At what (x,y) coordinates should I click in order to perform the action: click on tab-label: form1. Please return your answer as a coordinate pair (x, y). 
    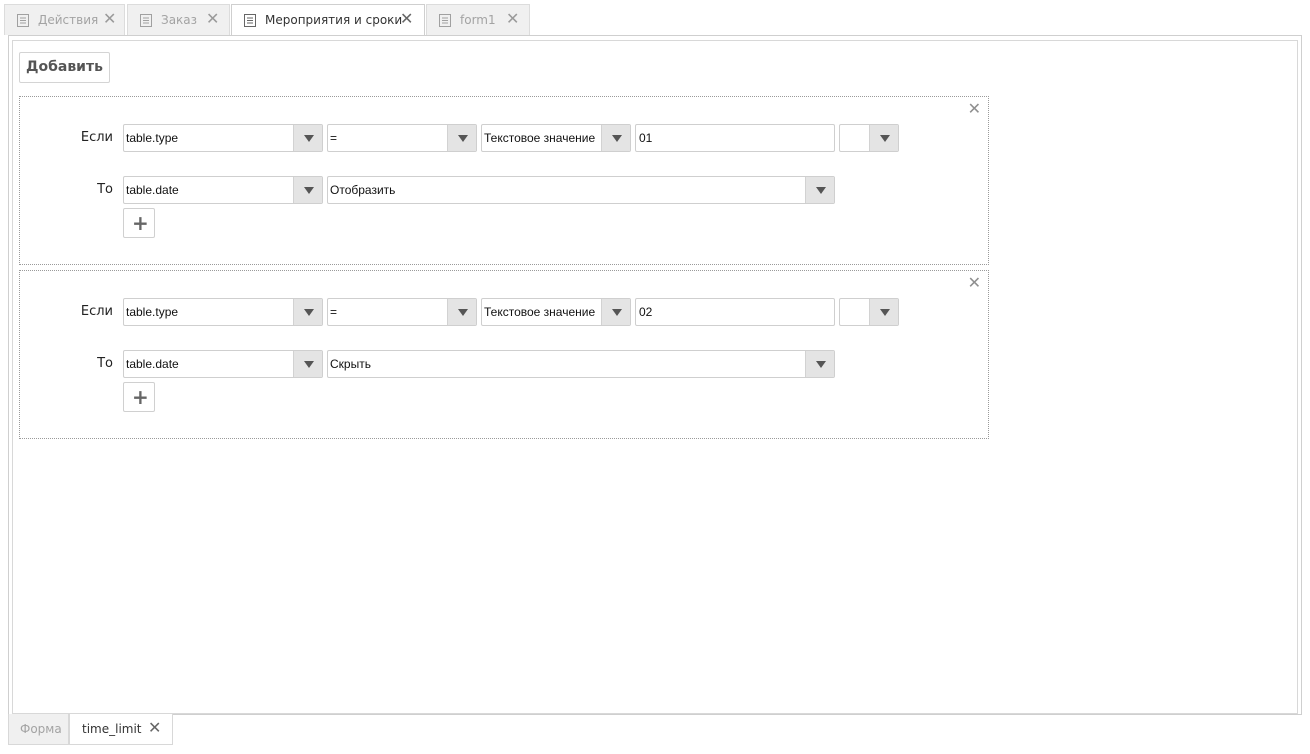
    Looking at the image, I should click on (478, 20).